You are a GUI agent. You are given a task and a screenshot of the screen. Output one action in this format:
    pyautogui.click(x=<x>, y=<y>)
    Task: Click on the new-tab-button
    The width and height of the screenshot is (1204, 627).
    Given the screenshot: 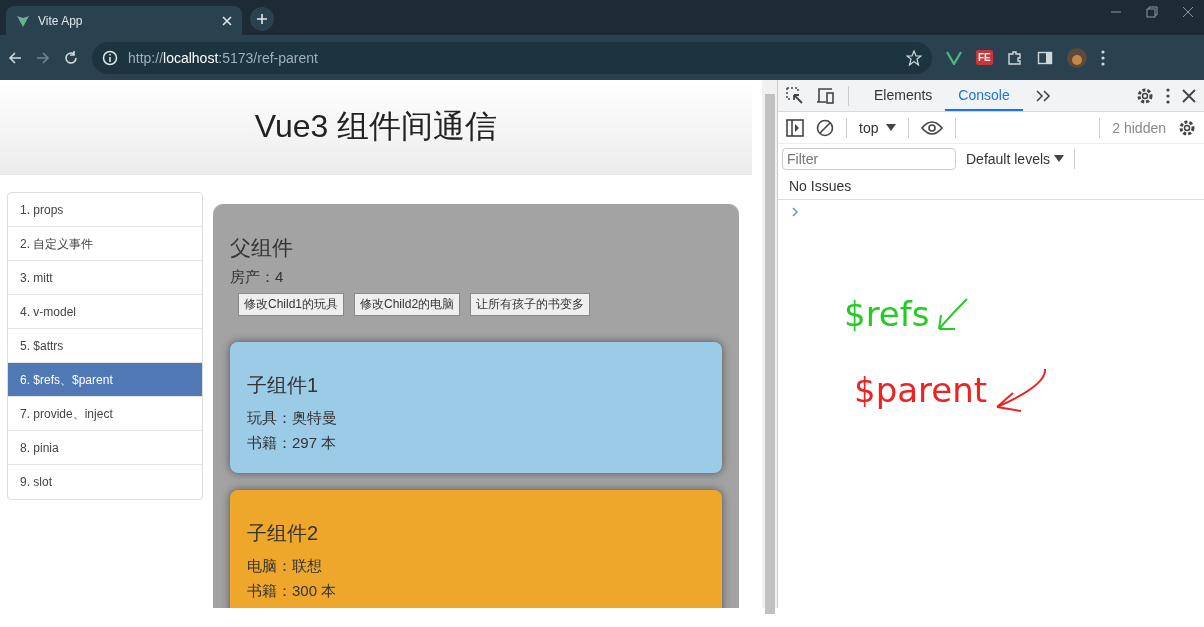 What is the action you would take?
    pyautogui.click(x=262, y=19)
    